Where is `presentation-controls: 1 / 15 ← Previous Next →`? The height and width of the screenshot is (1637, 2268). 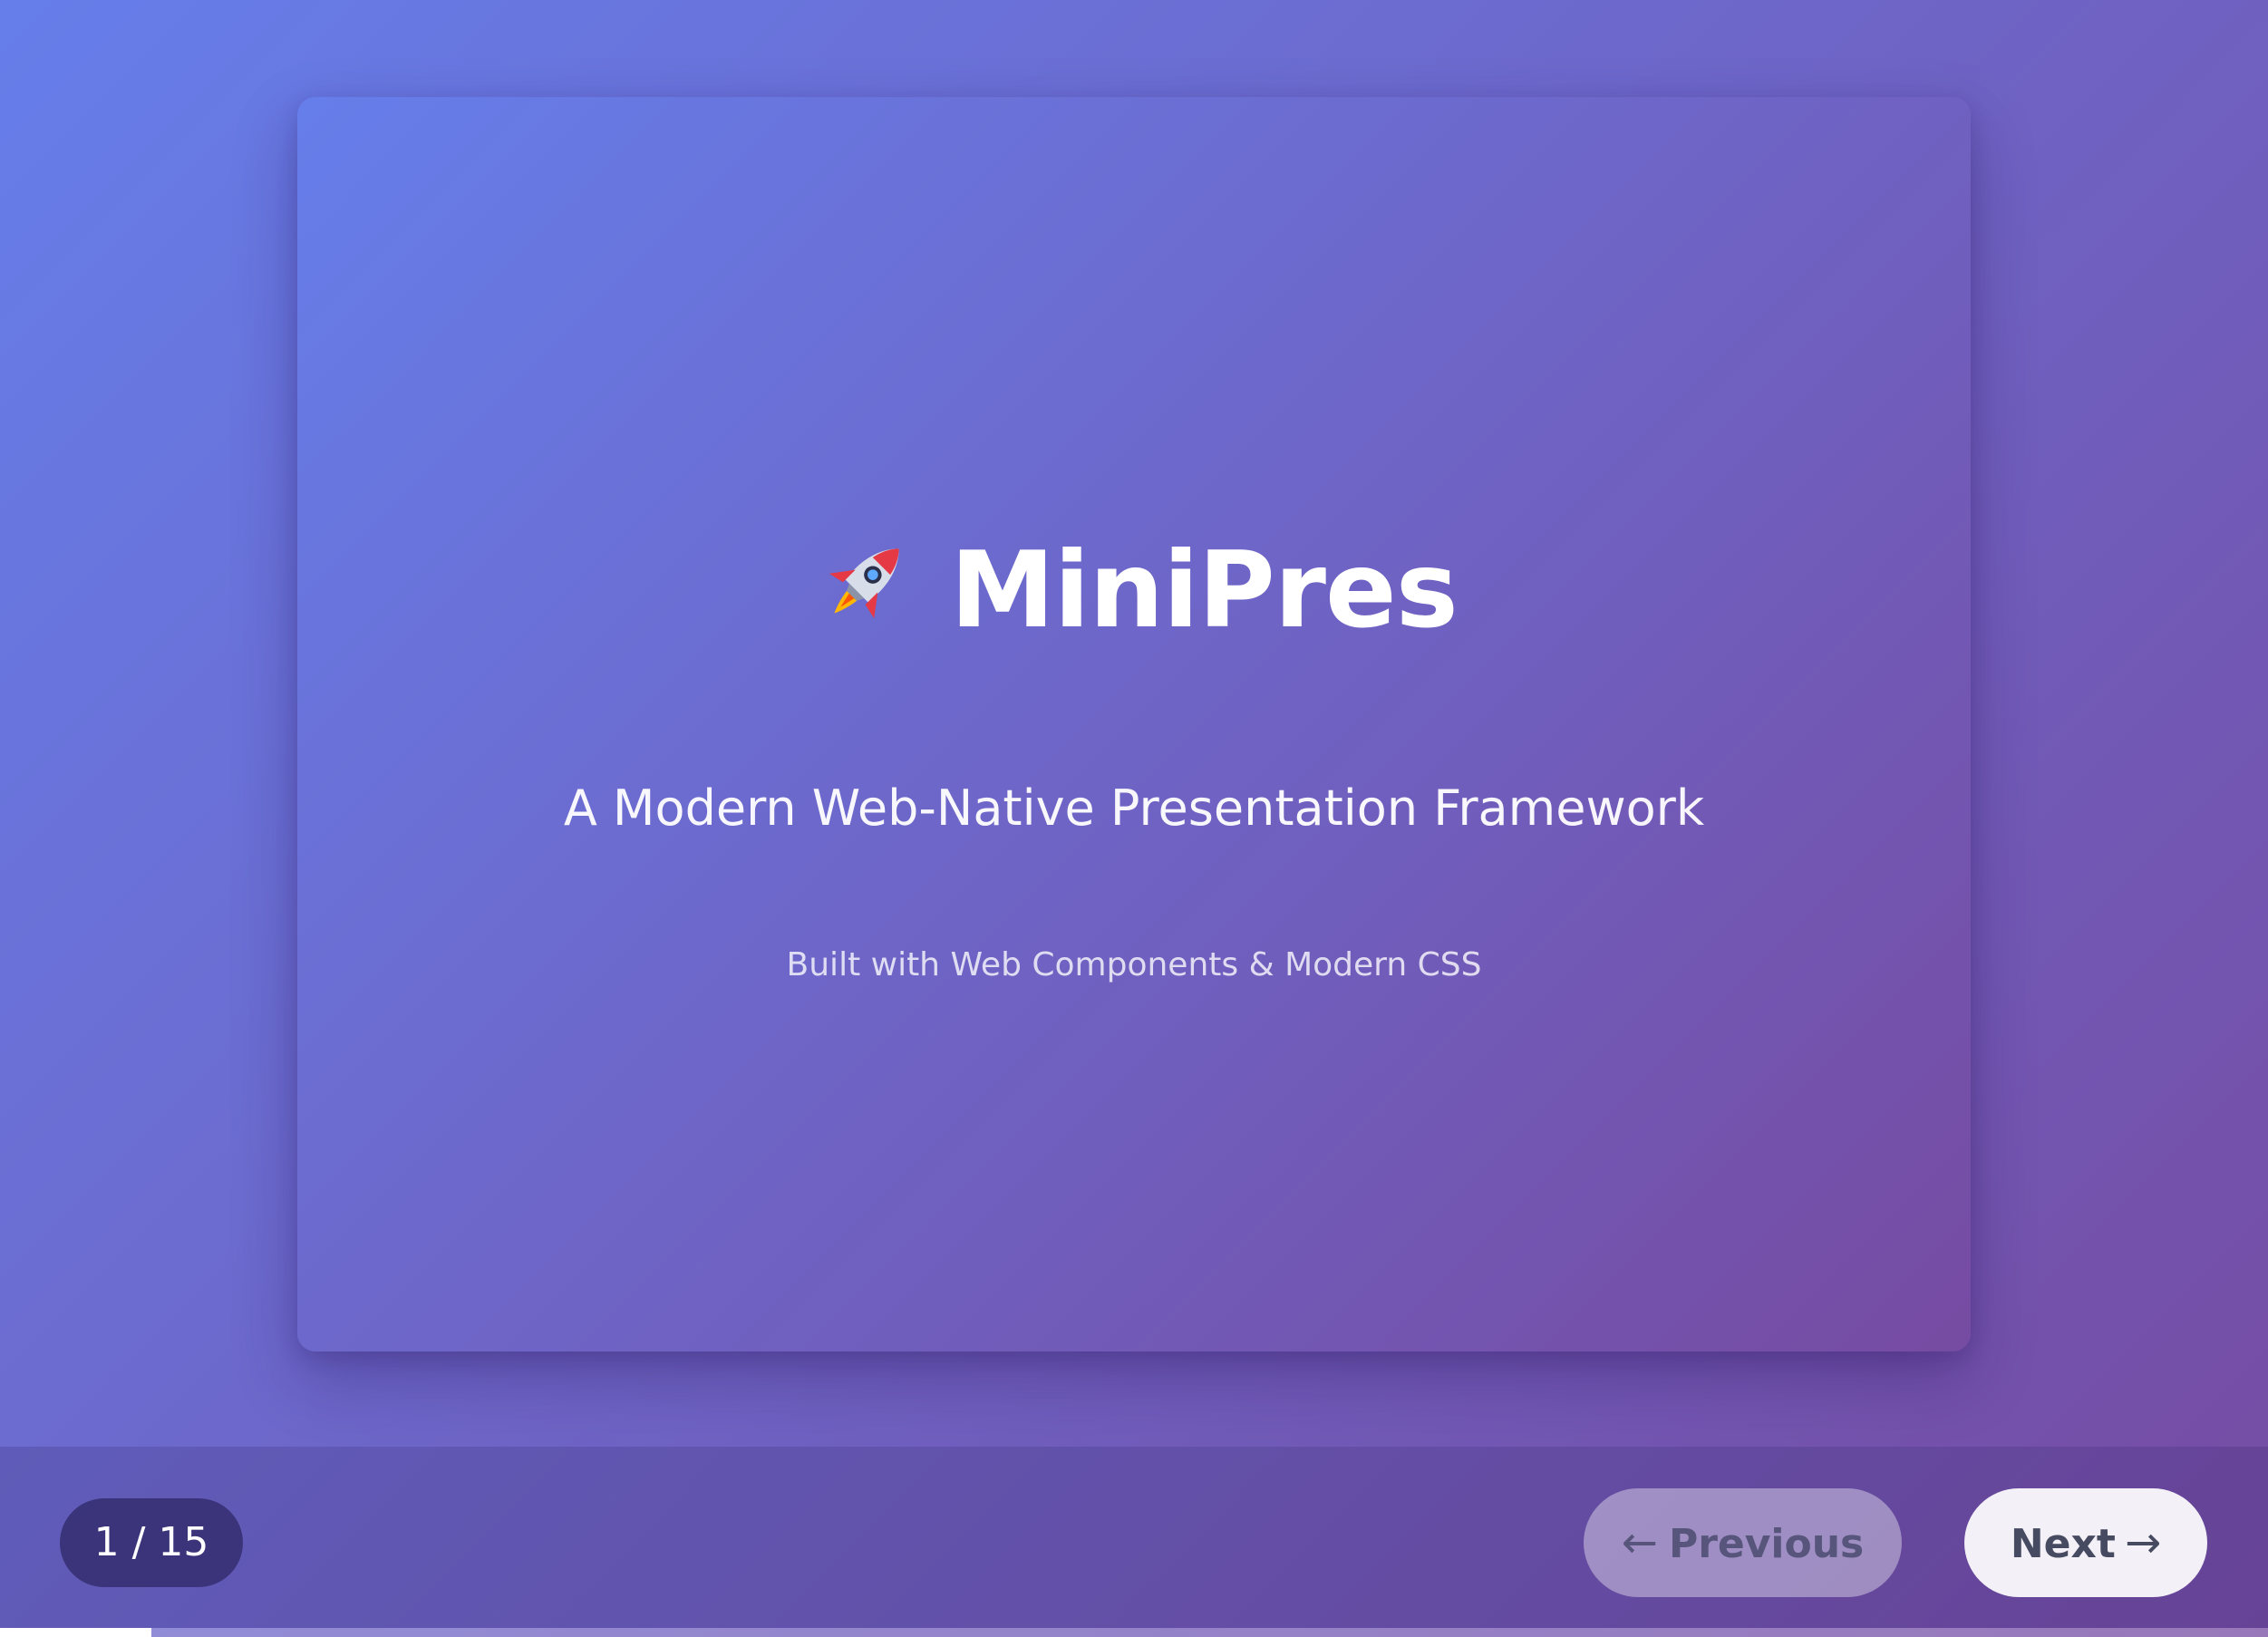 presentation-controls: 1 / 15 ← Previous Next → is located at coordinates (1134, 1537).